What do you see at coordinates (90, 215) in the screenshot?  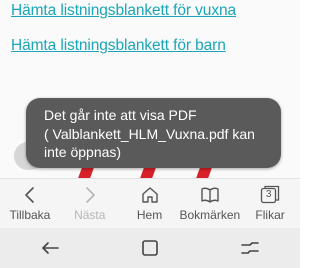 I see `forward-label: Nästa` at bounding box center [90, 215].